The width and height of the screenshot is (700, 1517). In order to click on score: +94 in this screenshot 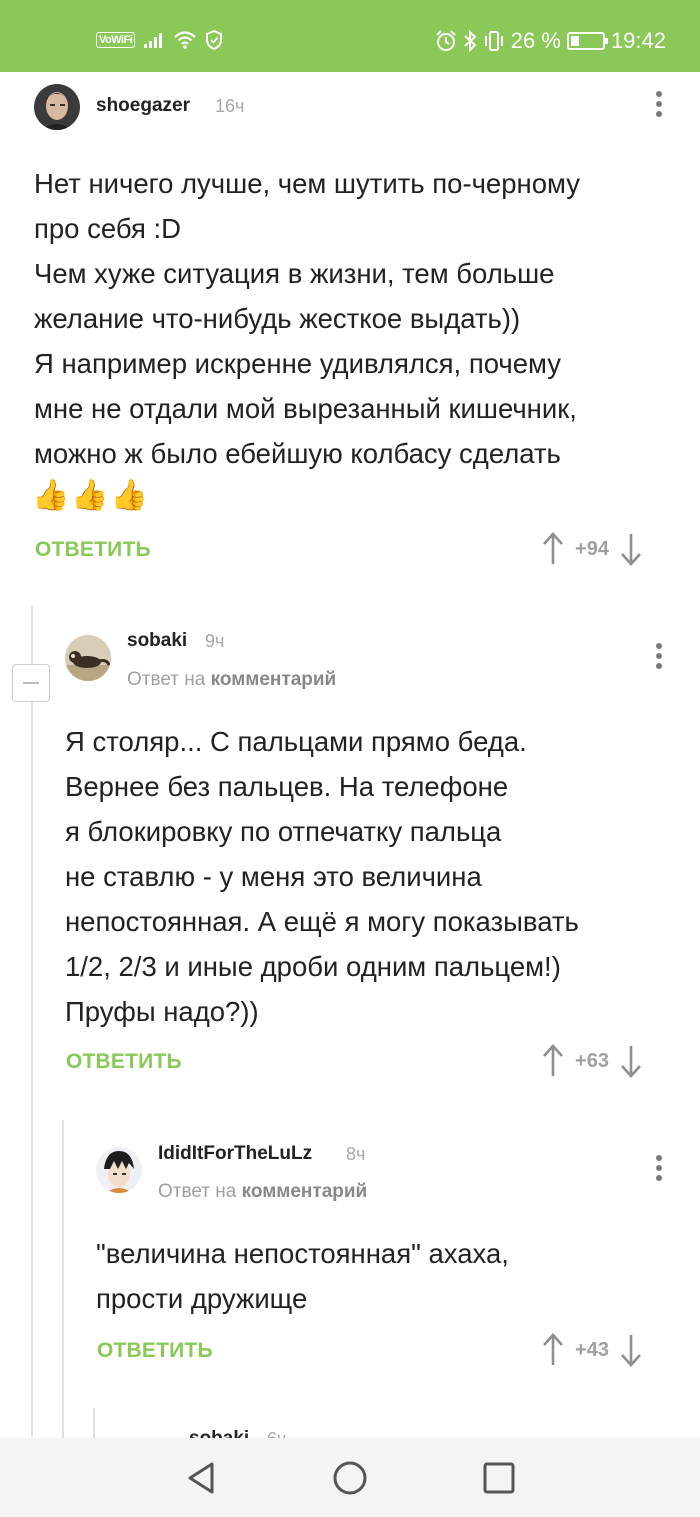, I will do `click(592, 548)`.